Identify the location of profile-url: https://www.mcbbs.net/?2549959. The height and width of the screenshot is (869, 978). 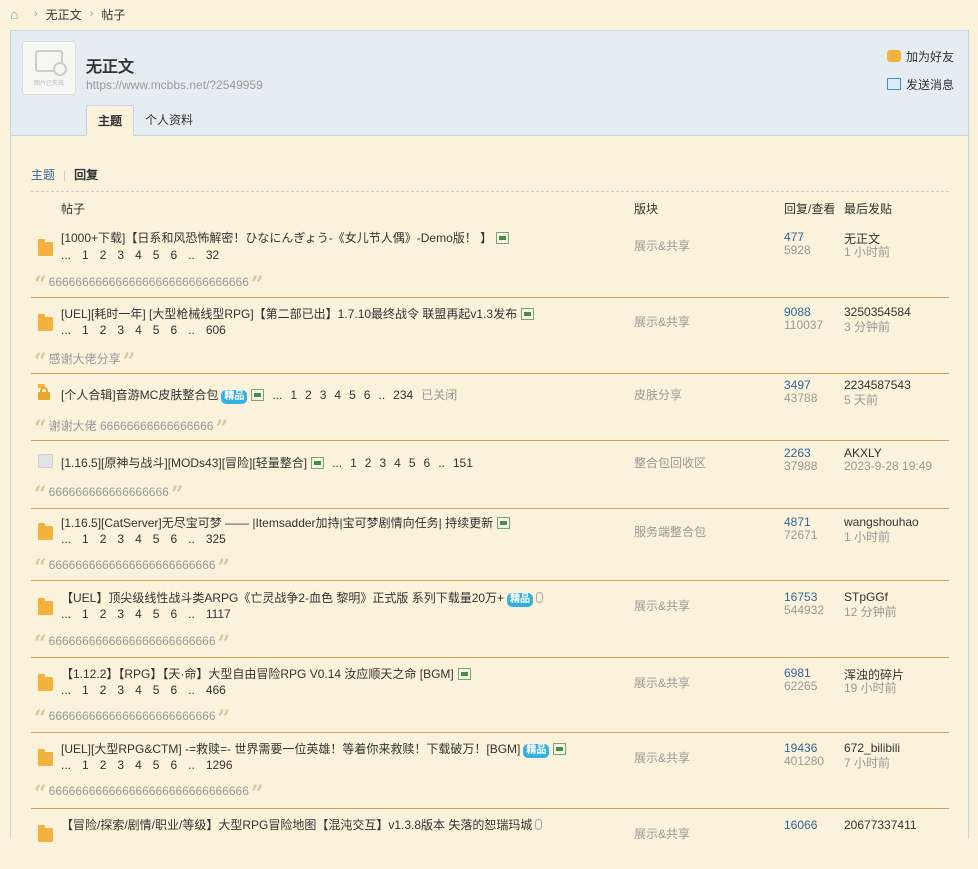
(174, 85).